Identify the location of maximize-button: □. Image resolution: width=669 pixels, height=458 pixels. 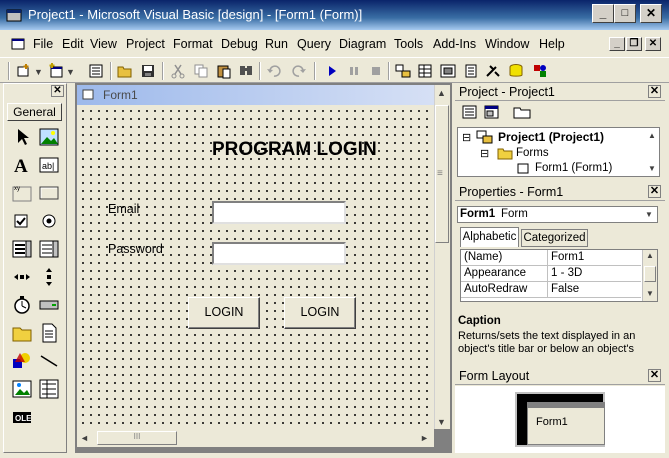
(625, 13).